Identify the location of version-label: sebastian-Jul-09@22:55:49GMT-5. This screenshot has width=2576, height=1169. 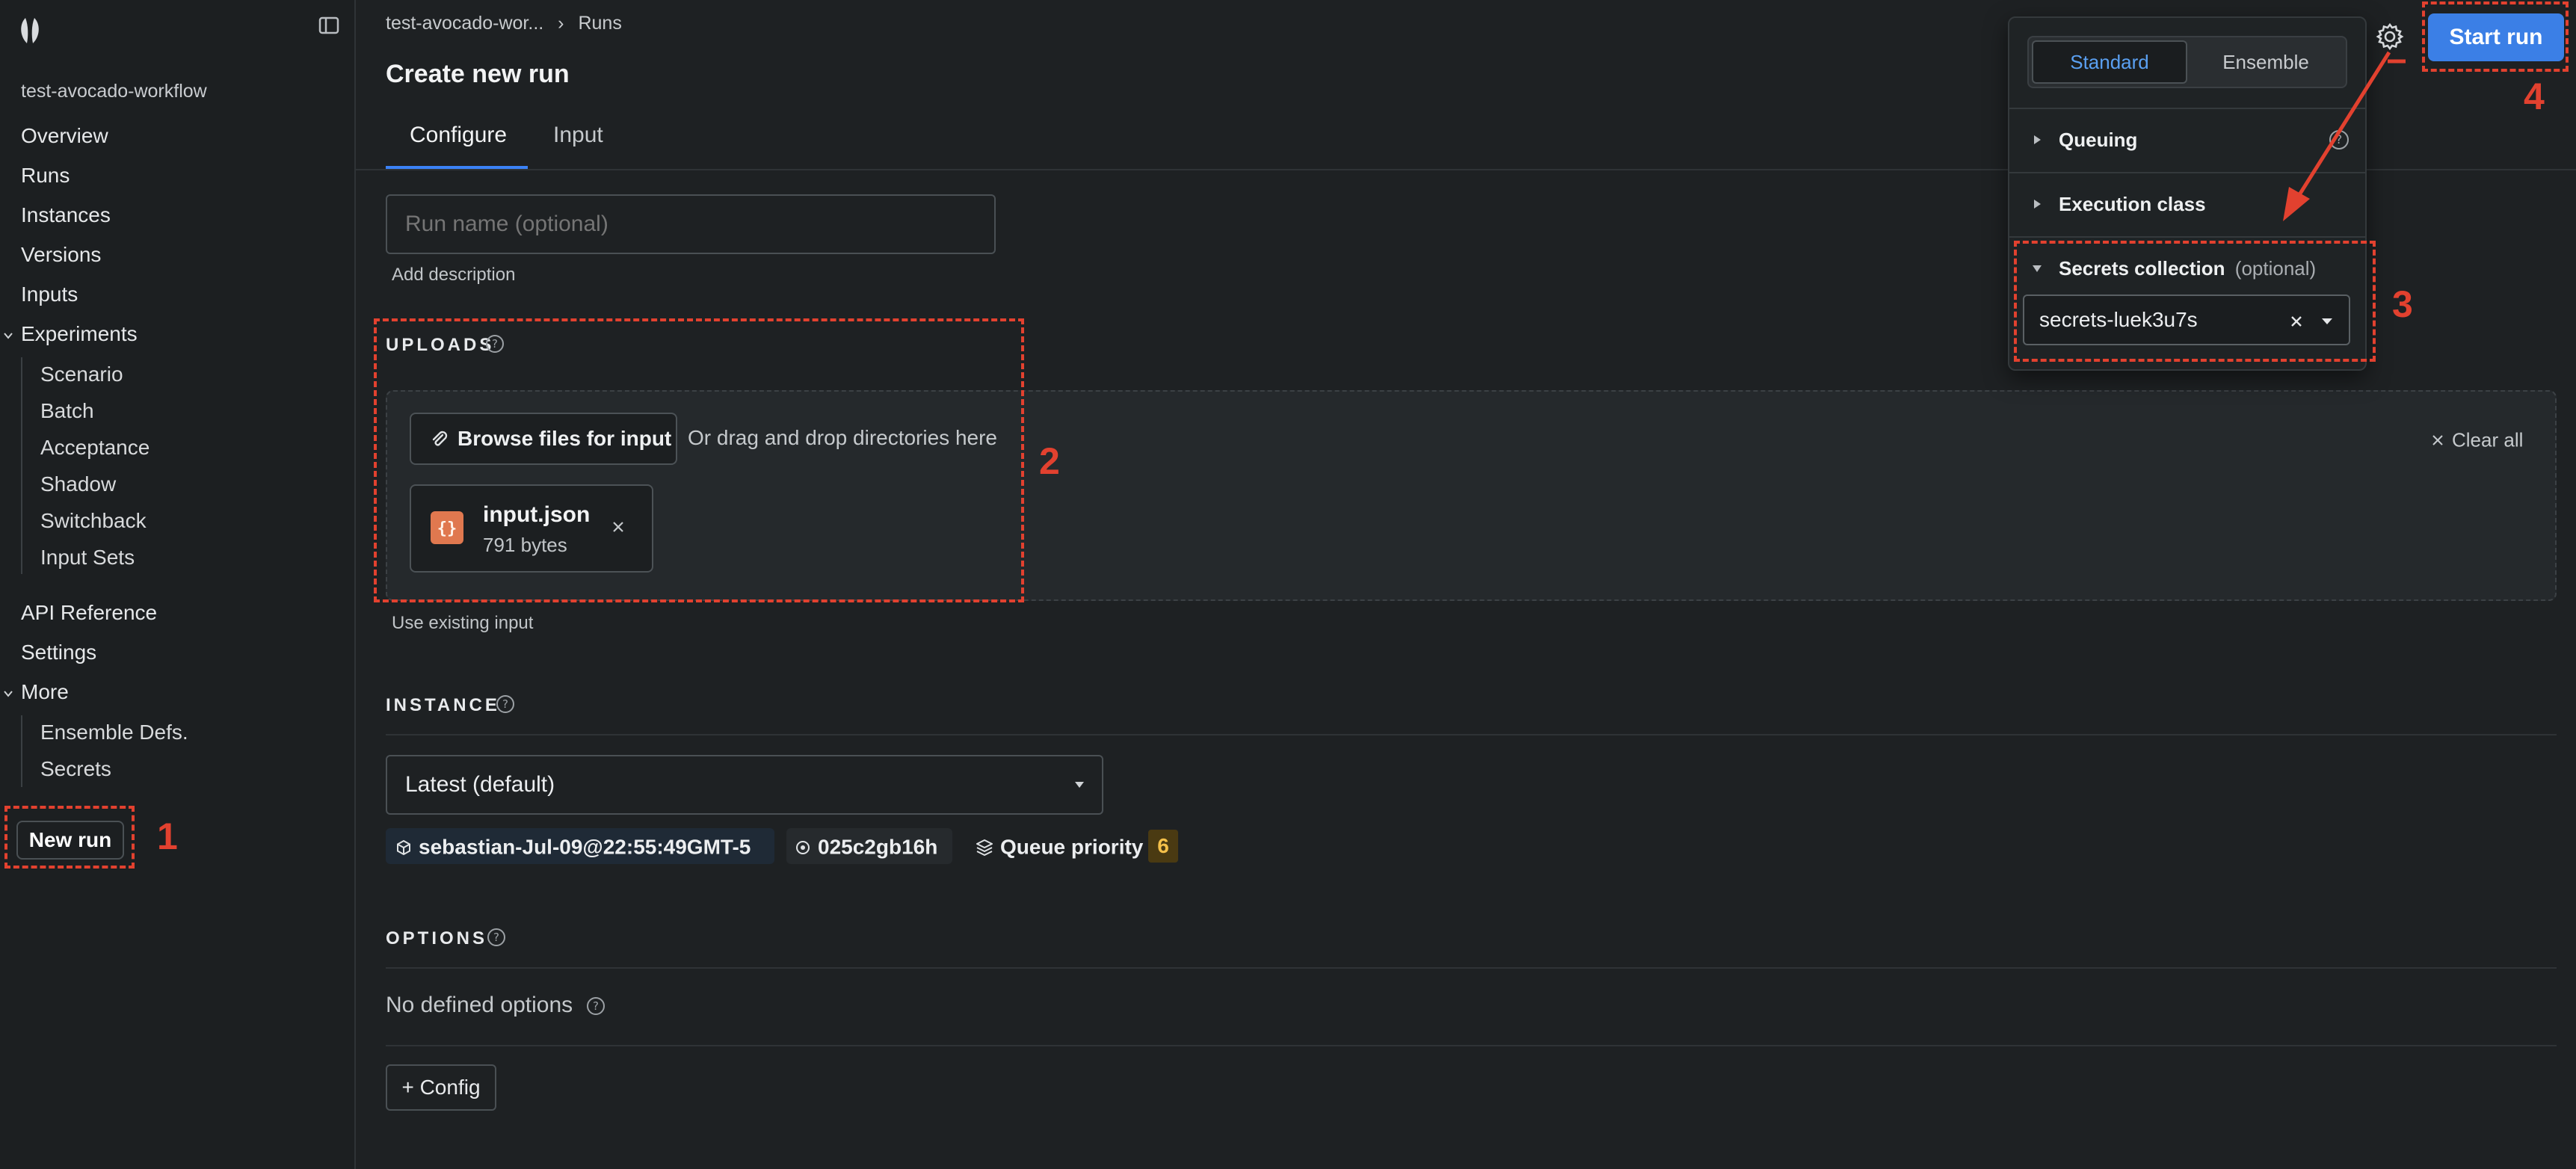
(585, 847).